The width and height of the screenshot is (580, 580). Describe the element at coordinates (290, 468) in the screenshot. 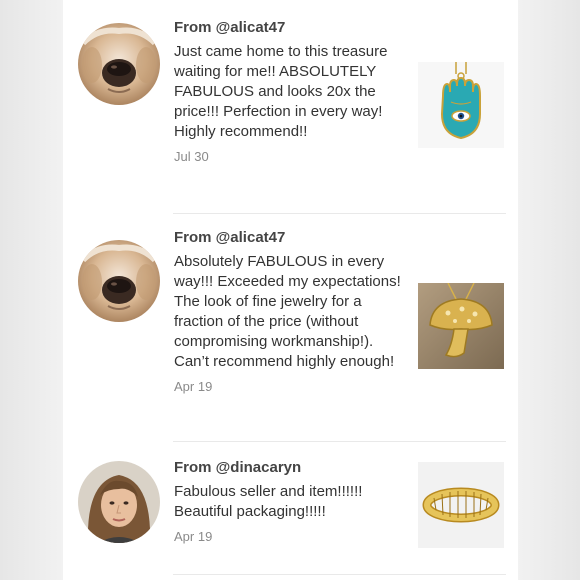

I see `review-username: From @dinacaryn` at that location.